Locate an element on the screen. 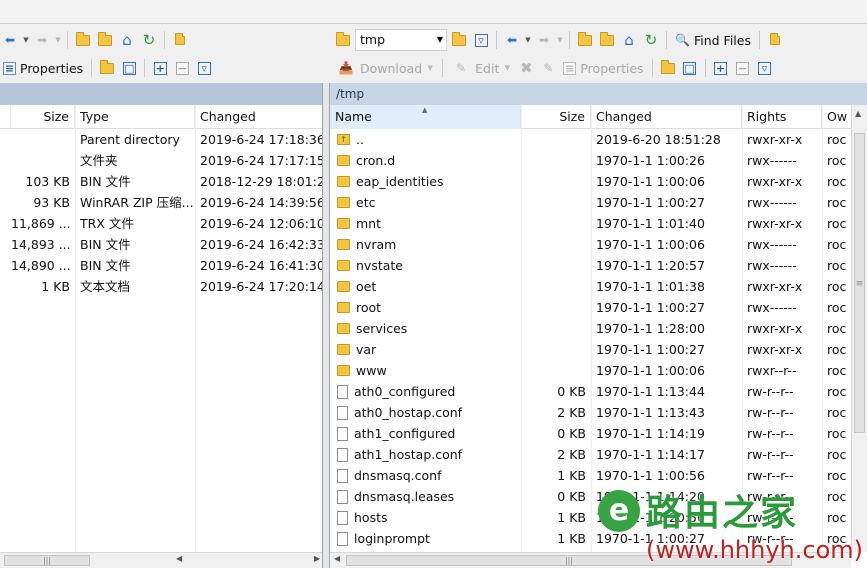 The width and height of the screenshot is (867, 568). table-row: ↑.. 2019-6-20 18:51:28 rwxr-xr-x roc is located at coordinates (591, 139).